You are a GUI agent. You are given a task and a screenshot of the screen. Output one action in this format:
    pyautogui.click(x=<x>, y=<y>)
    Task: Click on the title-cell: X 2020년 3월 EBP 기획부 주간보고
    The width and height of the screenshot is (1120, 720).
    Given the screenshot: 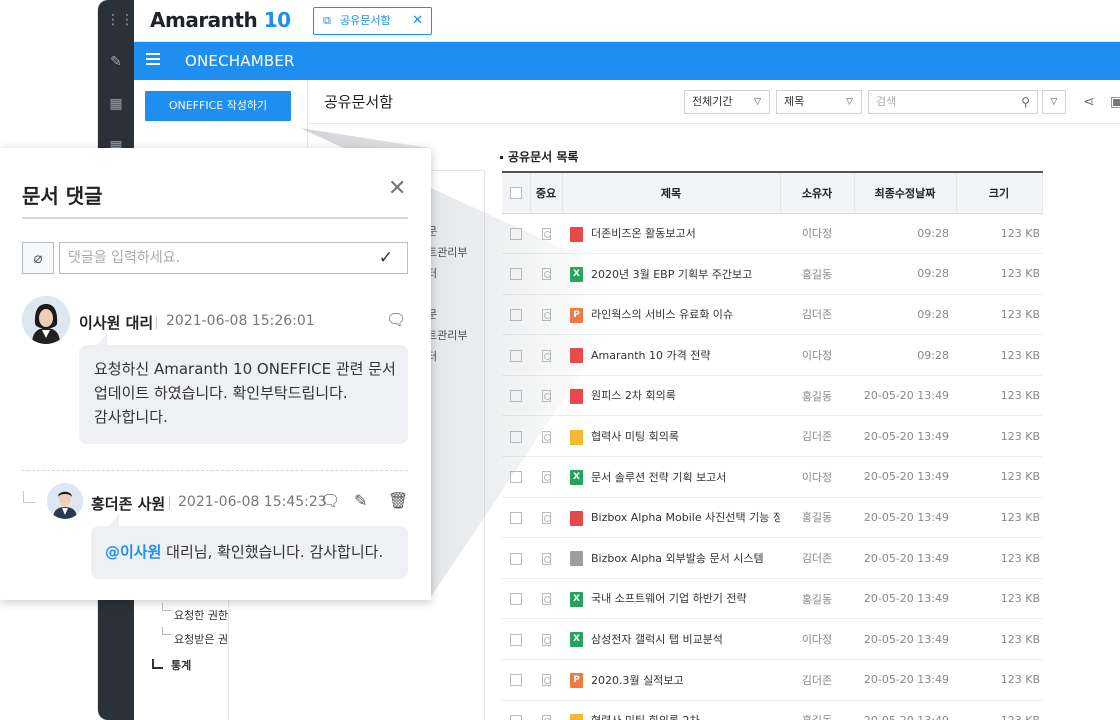 What is the action you would take?
    pyautogui.click(x=671, y=274)
    